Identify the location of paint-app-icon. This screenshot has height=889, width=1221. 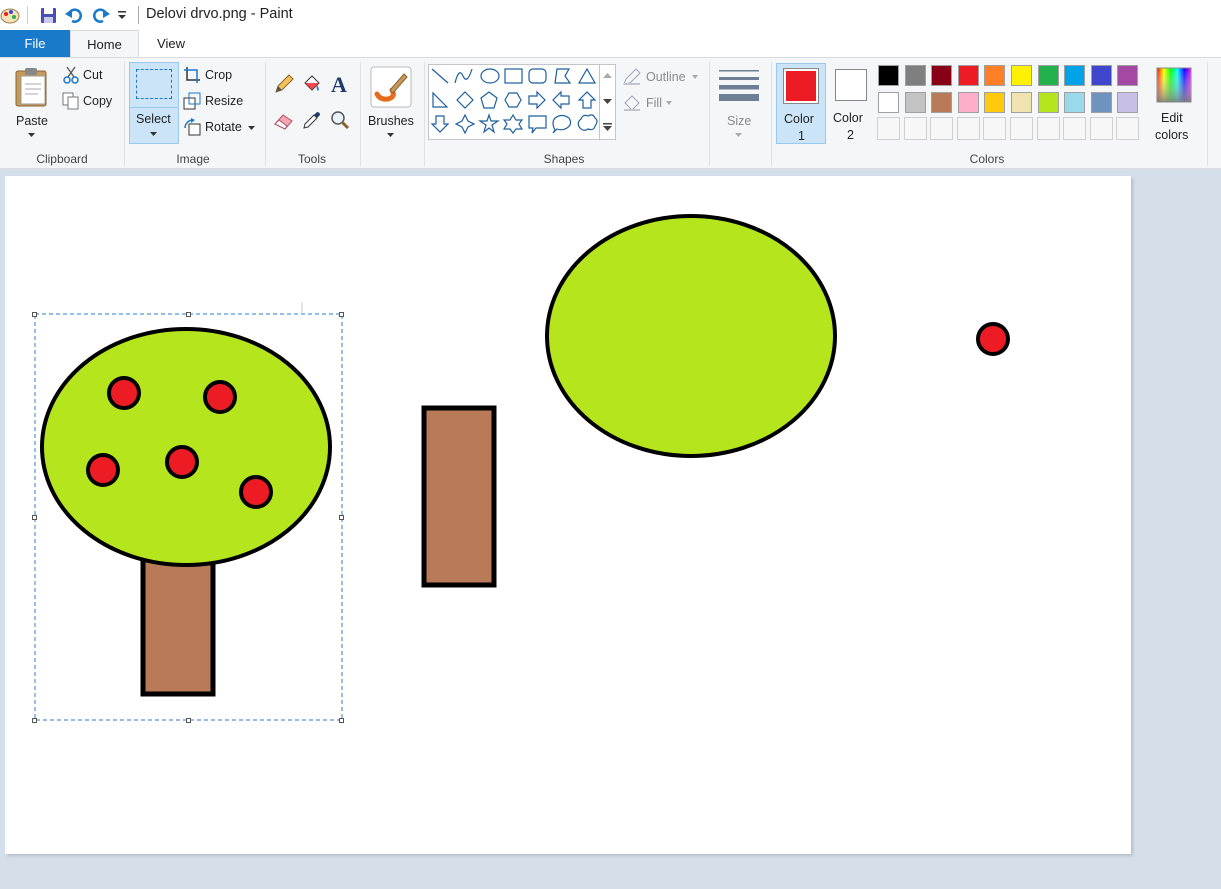
(10, 15).